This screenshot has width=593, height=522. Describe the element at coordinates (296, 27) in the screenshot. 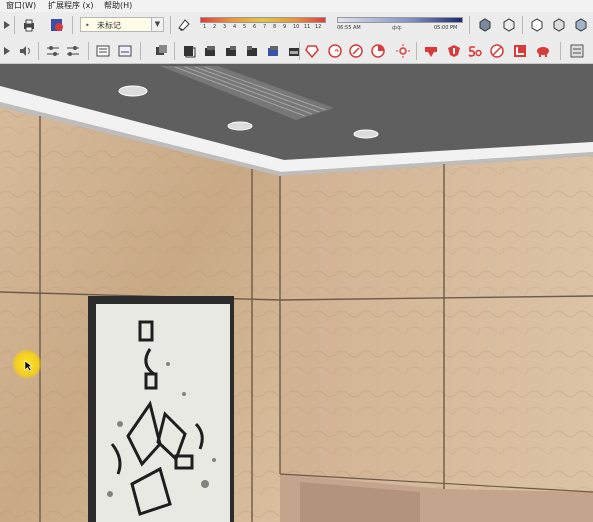

I see `month-tick: 10` at that location.